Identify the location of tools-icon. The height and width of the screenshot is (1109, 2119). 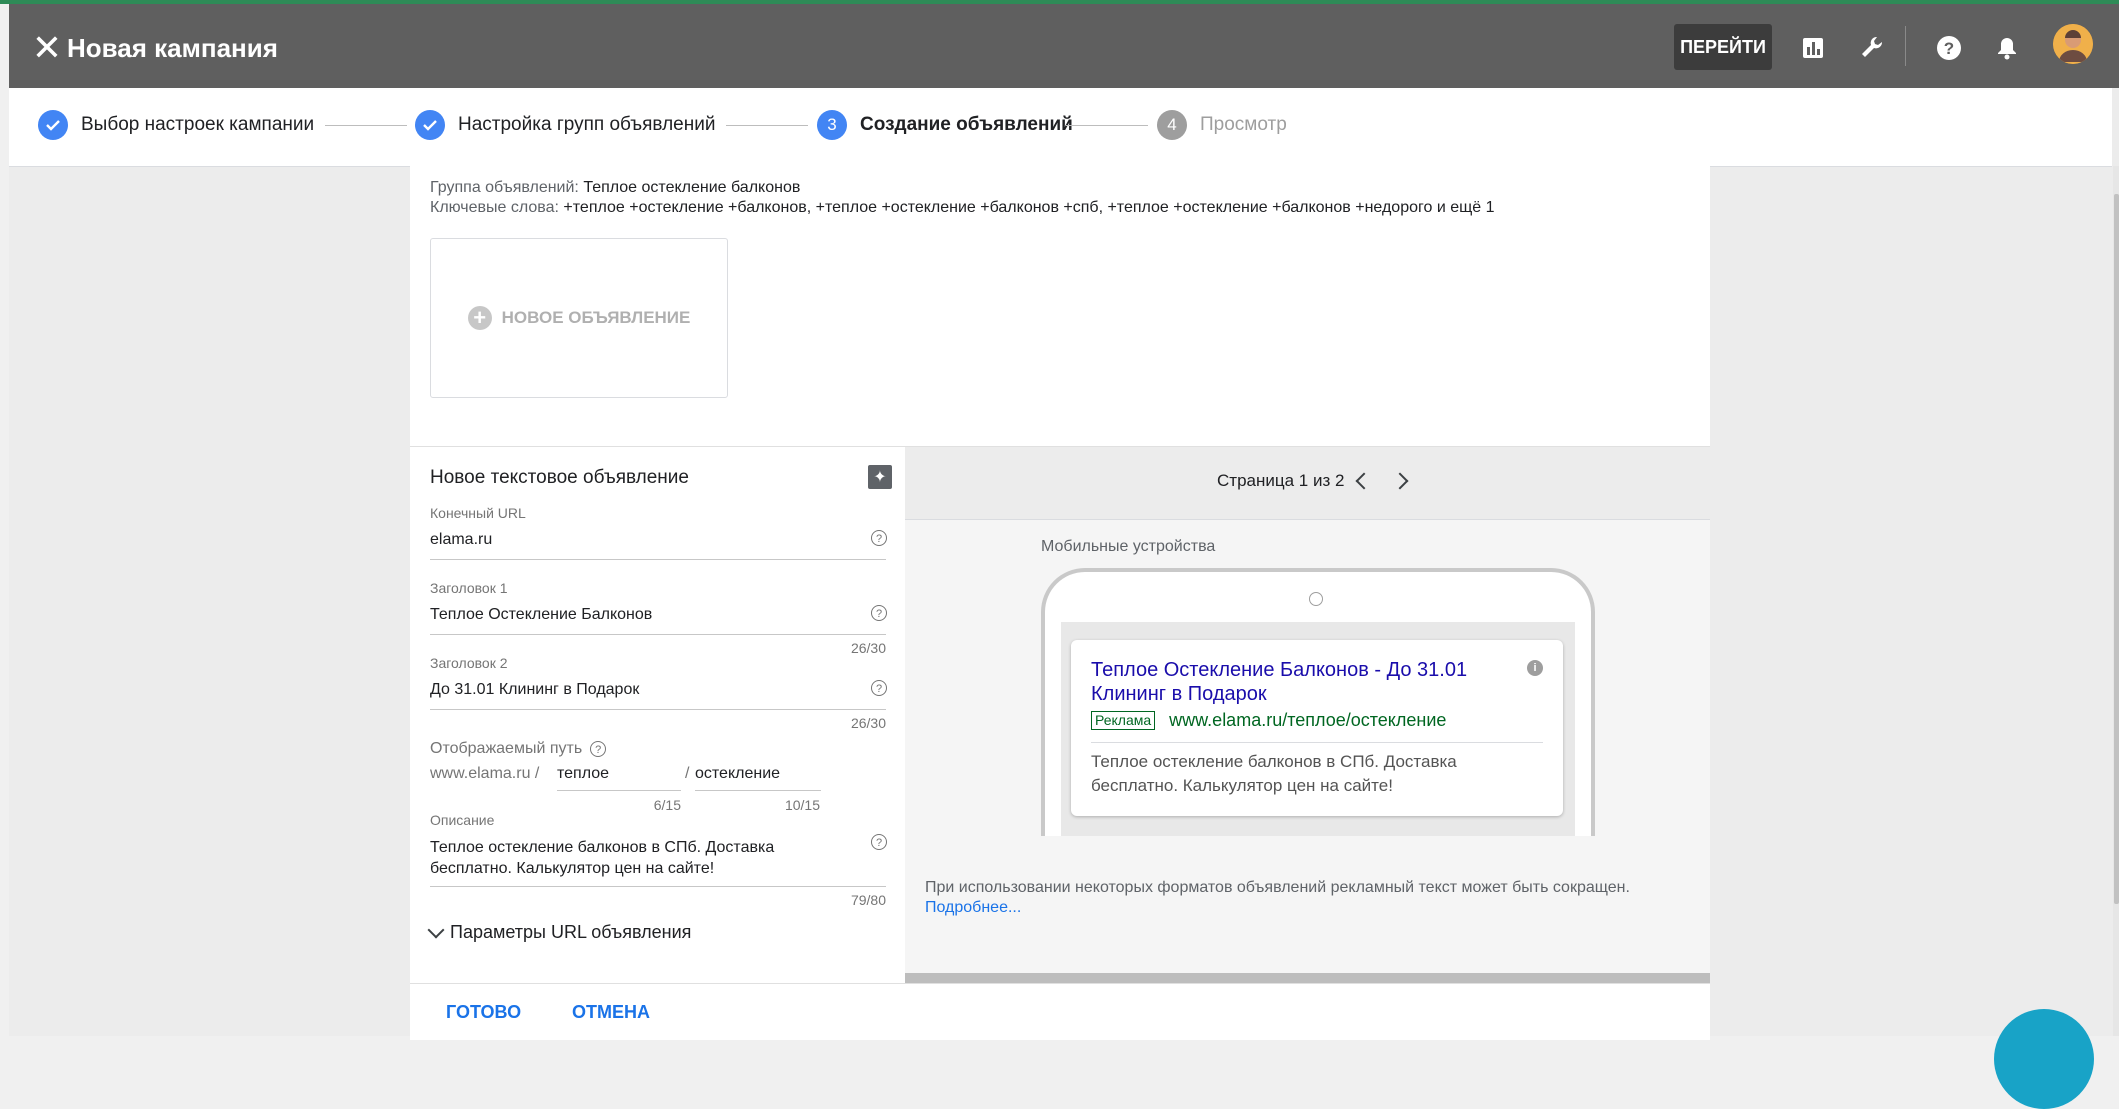
(1871, 48).